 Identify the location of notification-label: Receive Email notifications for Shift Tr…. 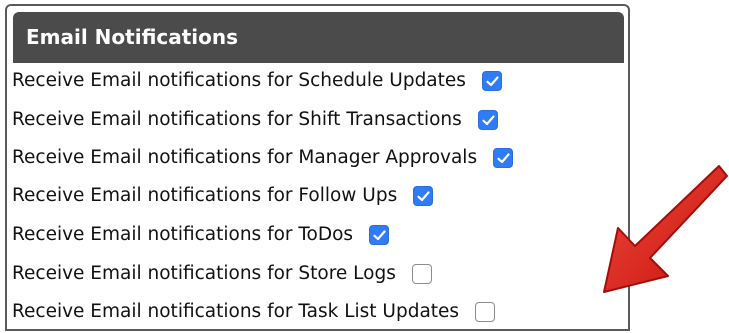
(237, 119).